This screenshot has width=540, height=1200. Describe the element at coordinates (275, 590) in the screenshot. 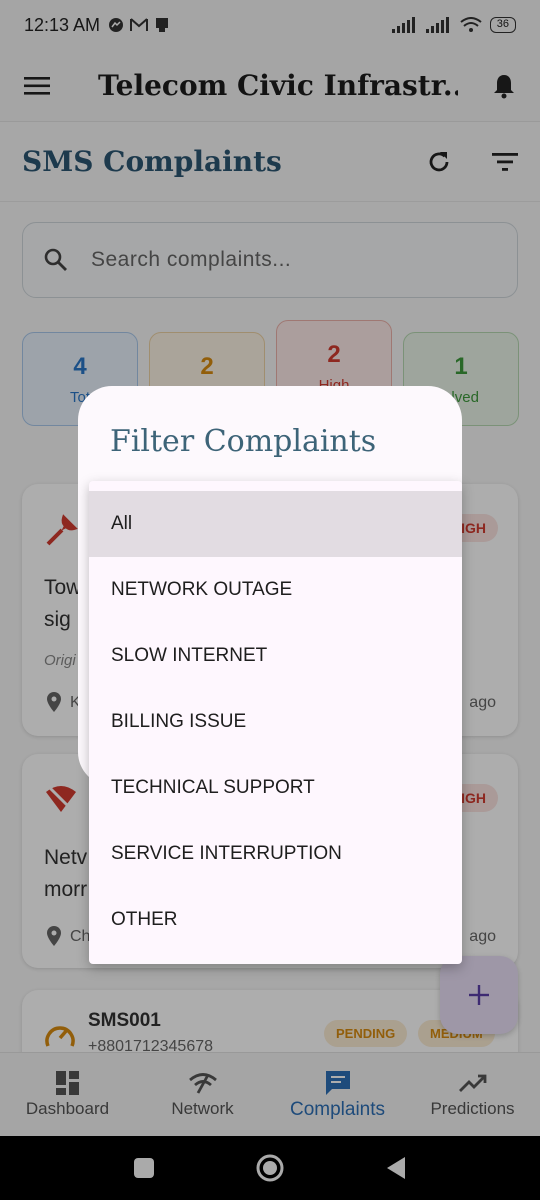

I see `menu-item-network-outage: NETWORK OUTAGE` at that location.